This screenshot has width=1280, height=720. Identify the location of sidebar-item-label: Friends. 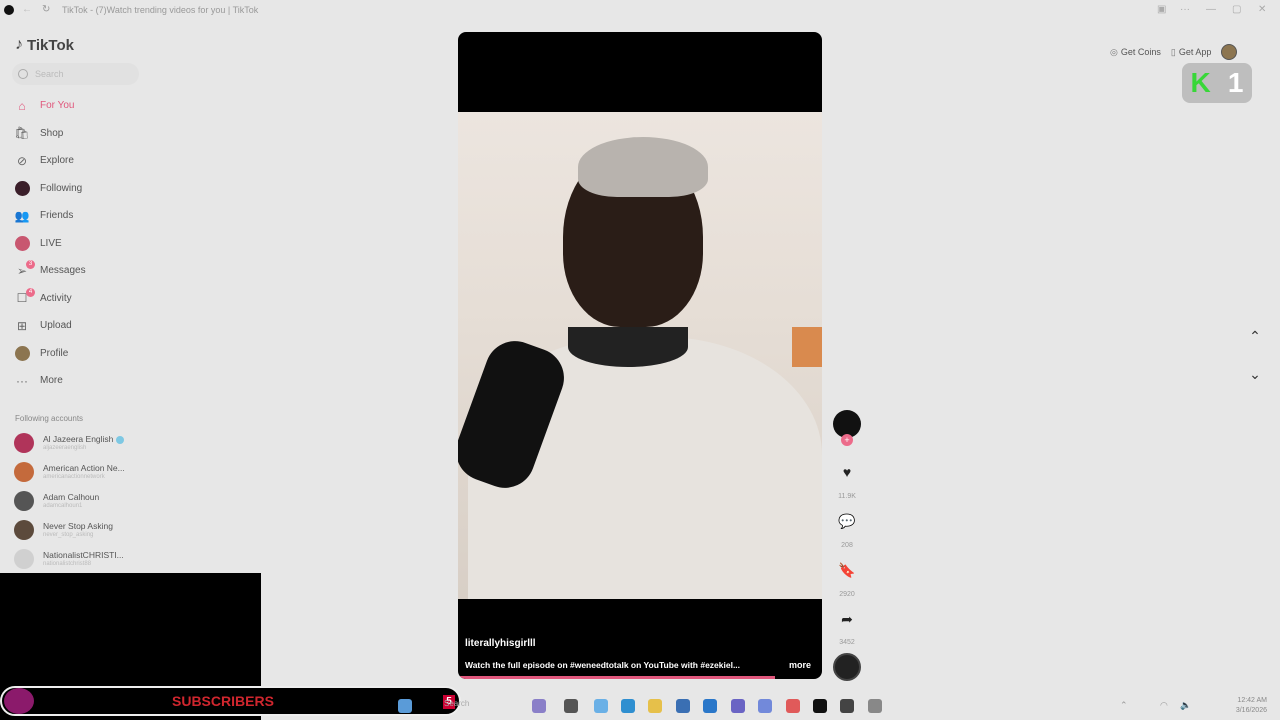
(57, 216).